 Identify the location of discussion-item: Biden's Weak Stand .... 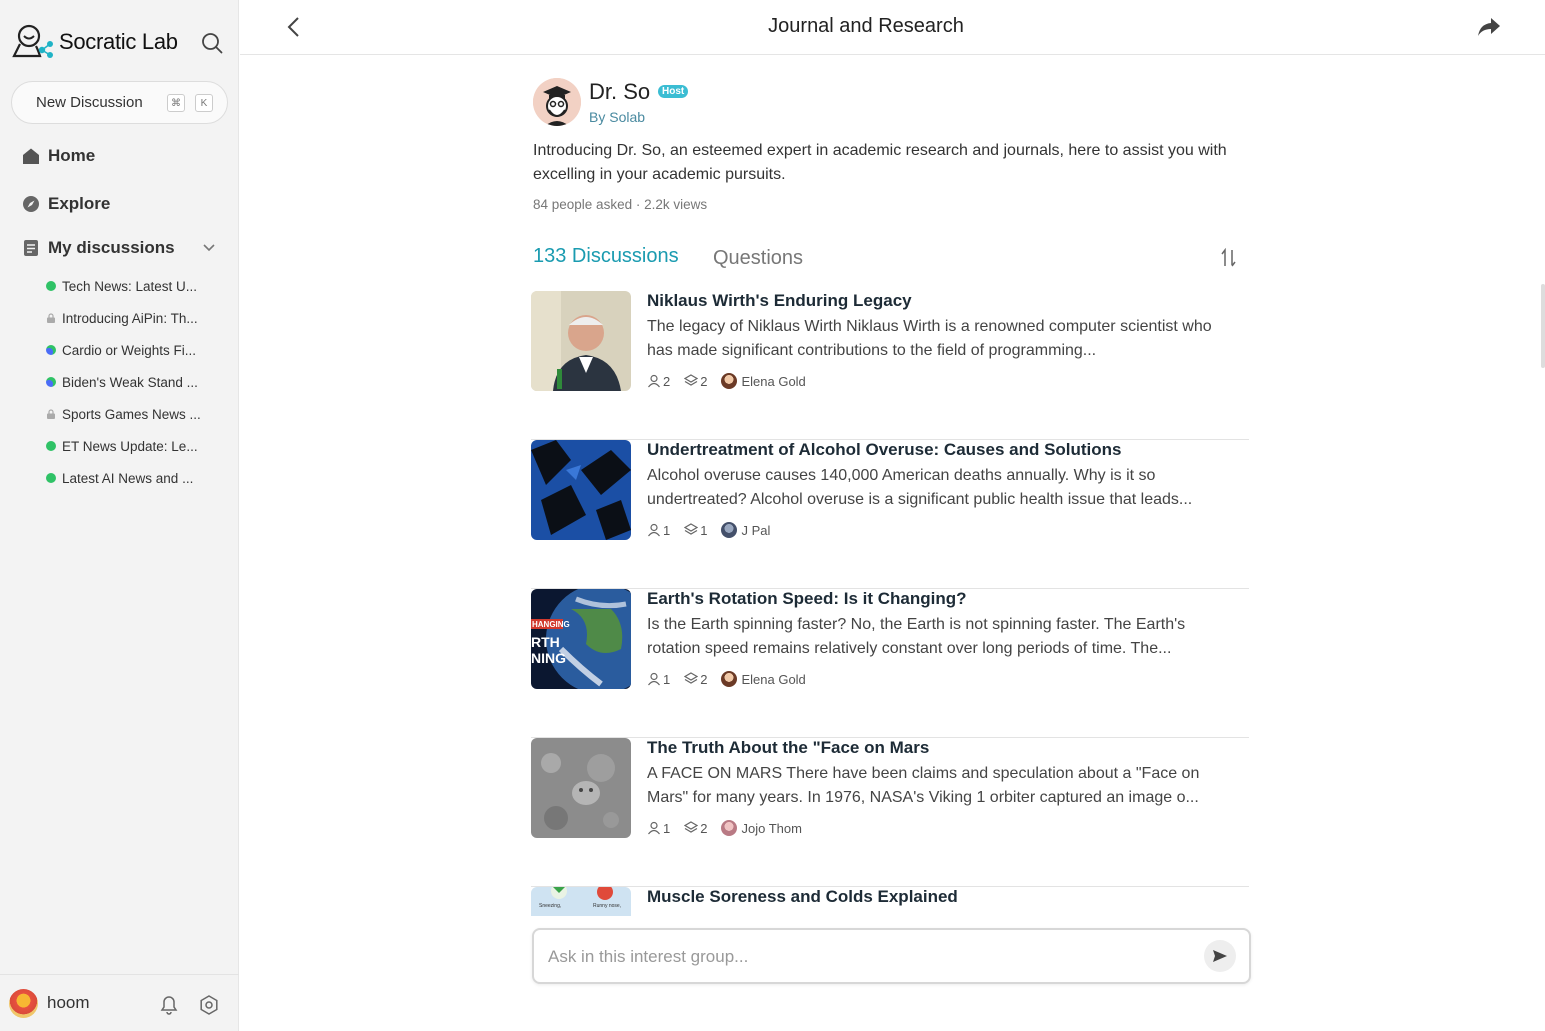
(131, 382).